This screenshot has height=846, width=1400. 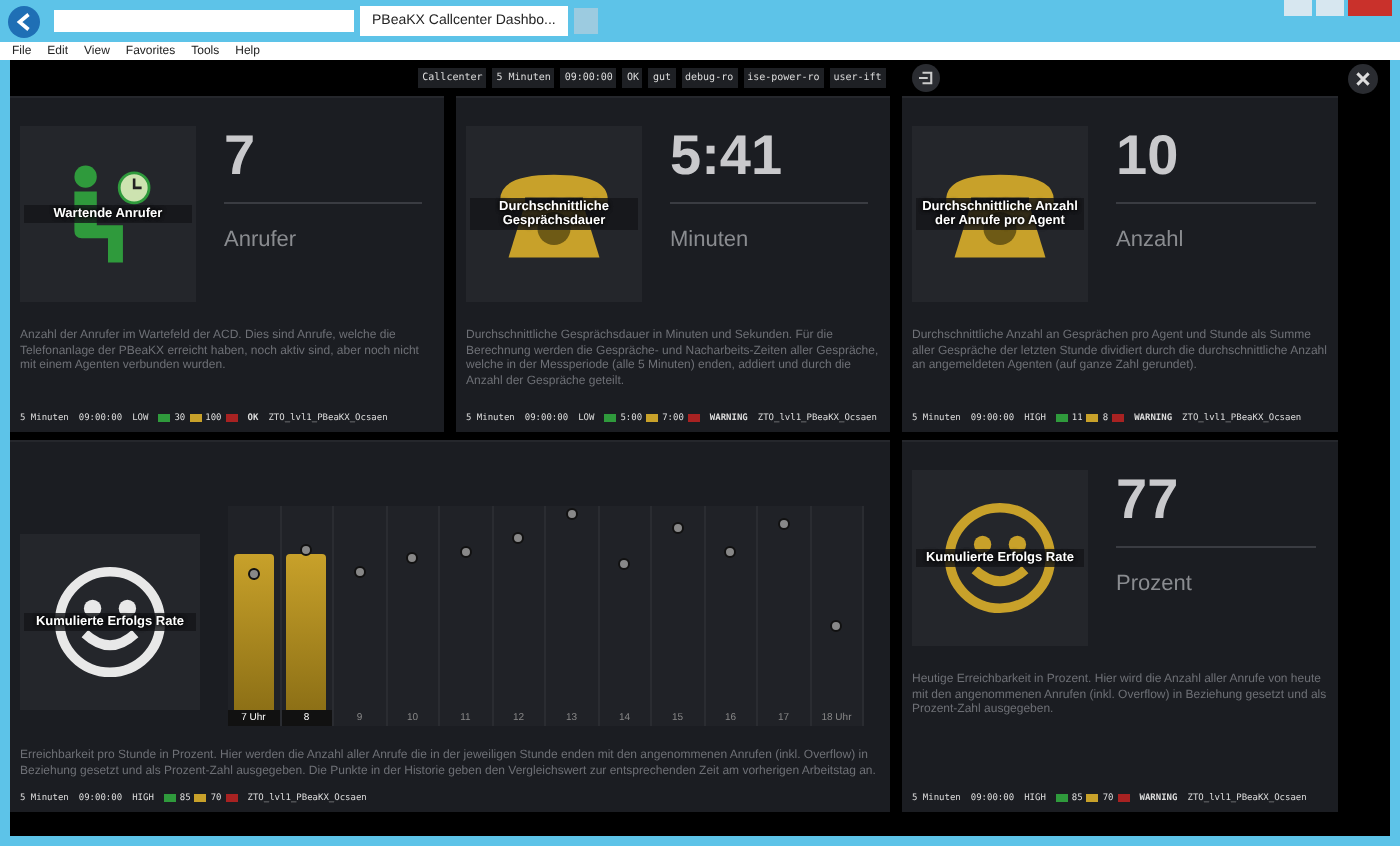 What do you see at coordinates (727, 158) in the screenshot?
I see `metric-value: 5:41` at bounding box center [727, 158].